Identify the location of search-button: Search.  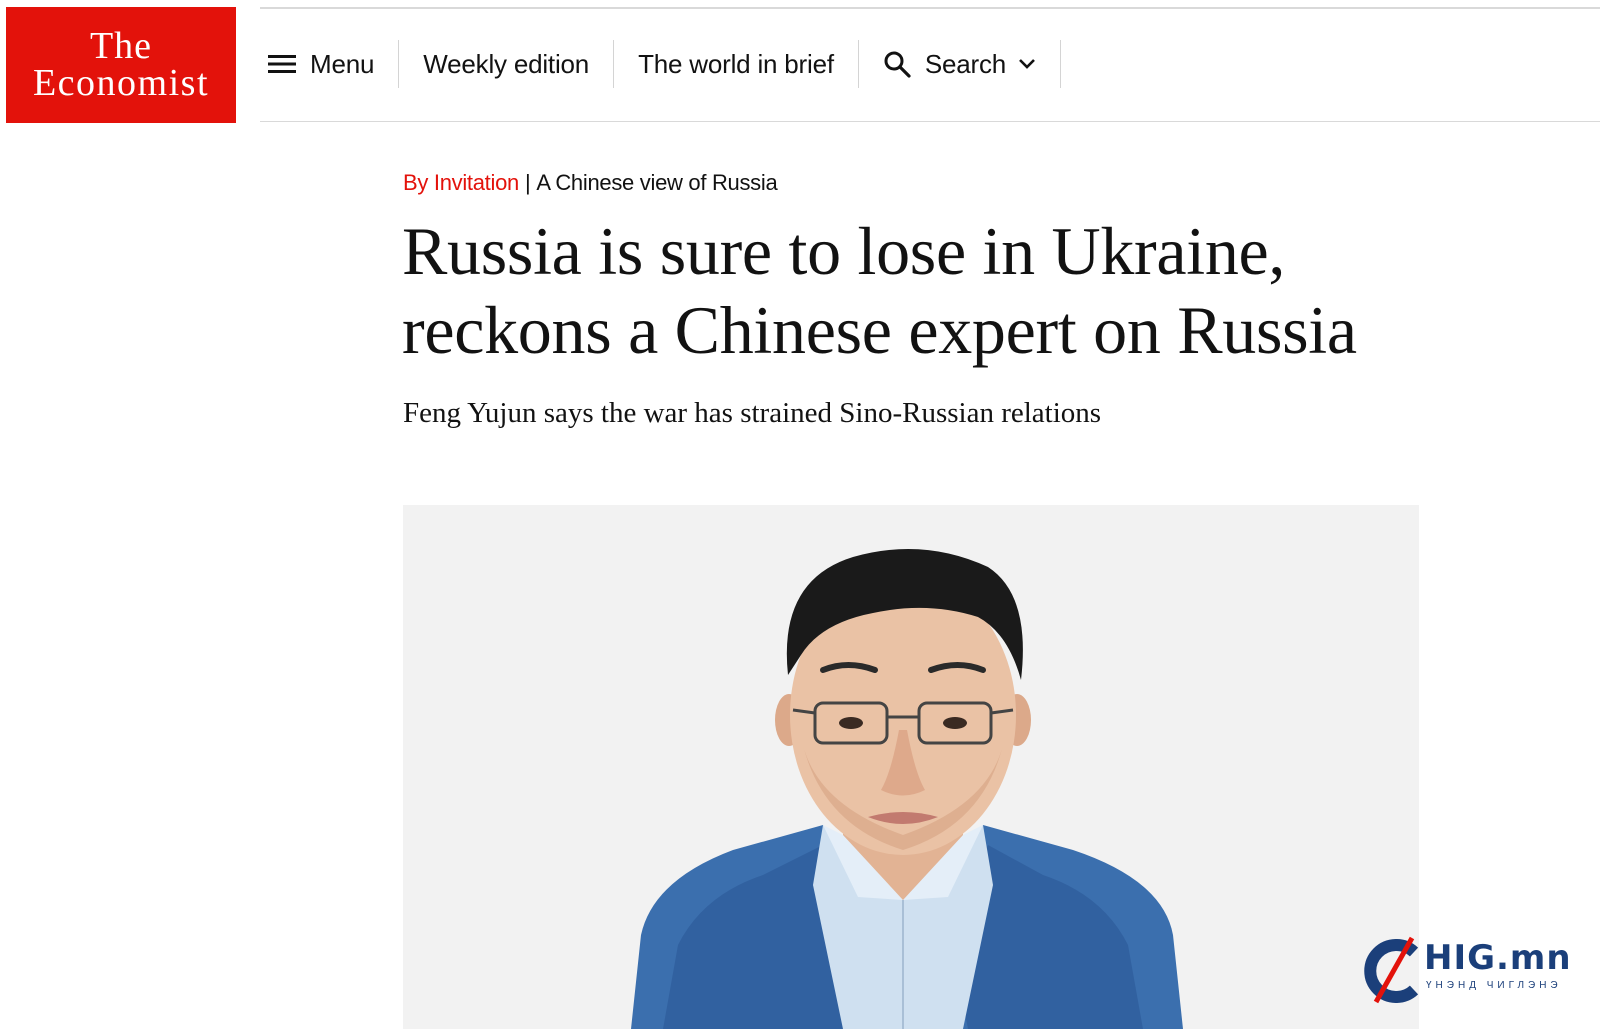
(960, 64).